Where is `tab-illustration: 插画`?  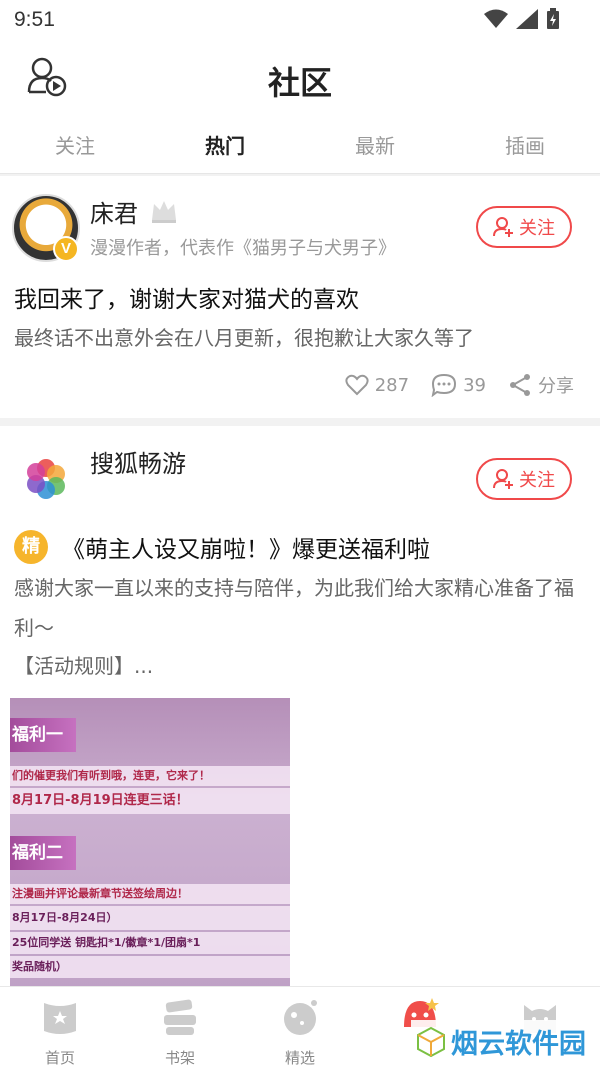
tab-illustration: 插画 is located at coordinates (525, 144).